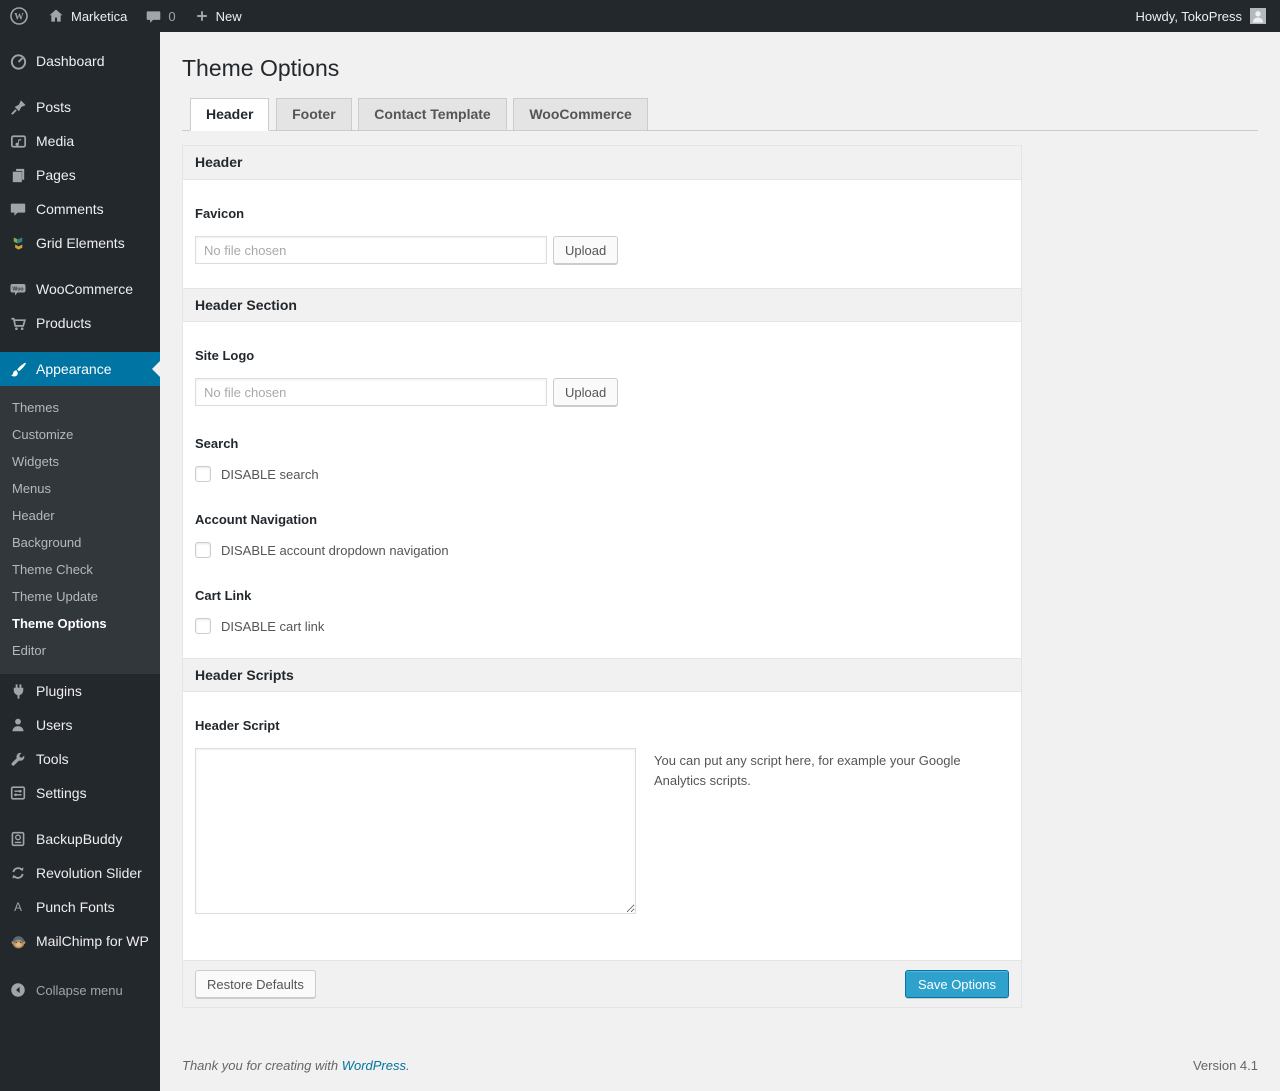 The width and height of the screenshot is (1280, 1091). Describe the element at coordinates (335, 550) in the screenshot. I see `disable-account-nav-checkbox-label: DISABLE account dropdown navigation` at that location.